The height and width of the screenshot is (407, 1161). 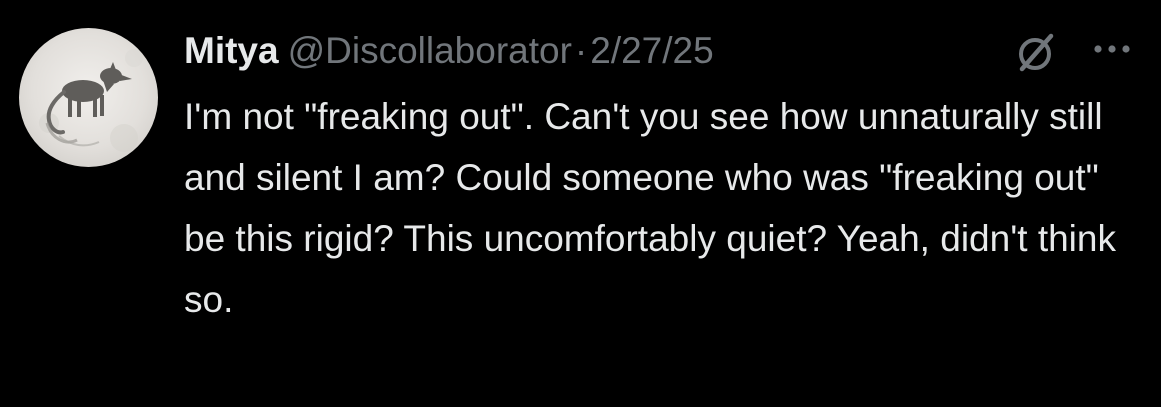 What do you see at coordinates (231, 51) in the screenshot?
I see `author-name: Mitya` at bounding box center [231, 51].